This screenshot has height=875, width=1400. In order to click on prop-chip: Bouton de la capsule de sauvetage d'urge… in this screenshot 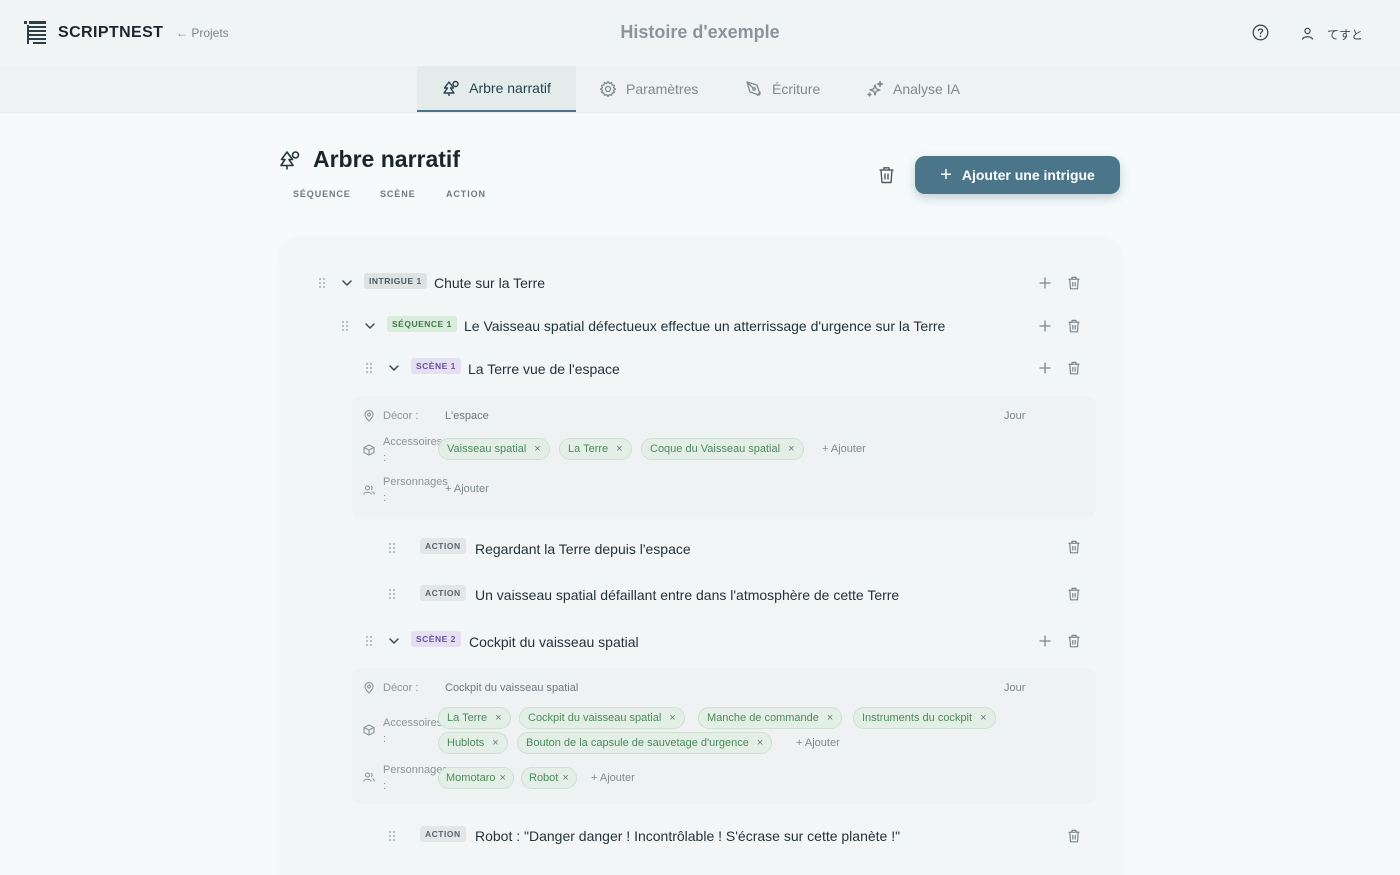, I will do `click(645, 743)`.